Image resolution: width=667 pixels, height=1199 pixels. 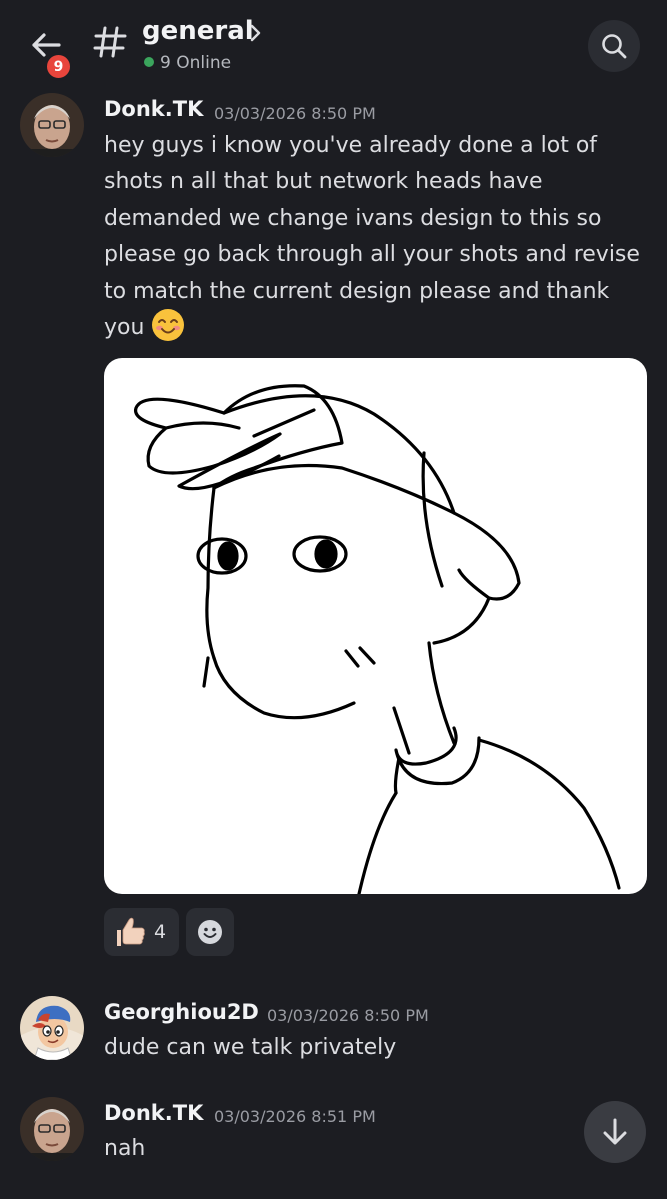 I want to click on arrow-down-icon, so click(x=615, y=1131).